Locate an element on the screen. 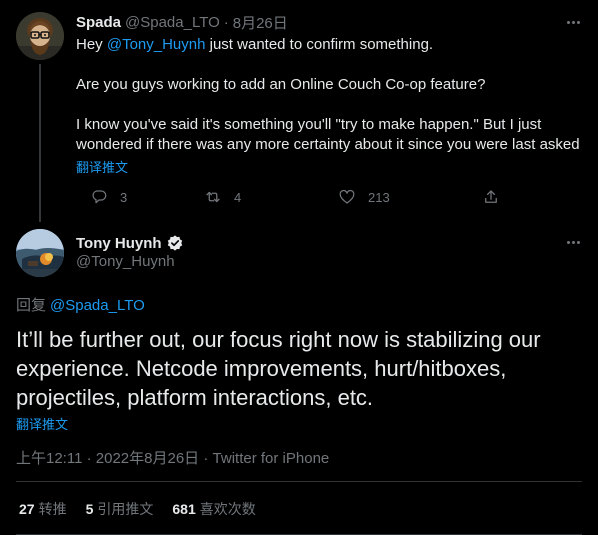 Image resolution: width=598 pixels, height=535 pixels. like-count: 213 is located at coordinates (379, 197).